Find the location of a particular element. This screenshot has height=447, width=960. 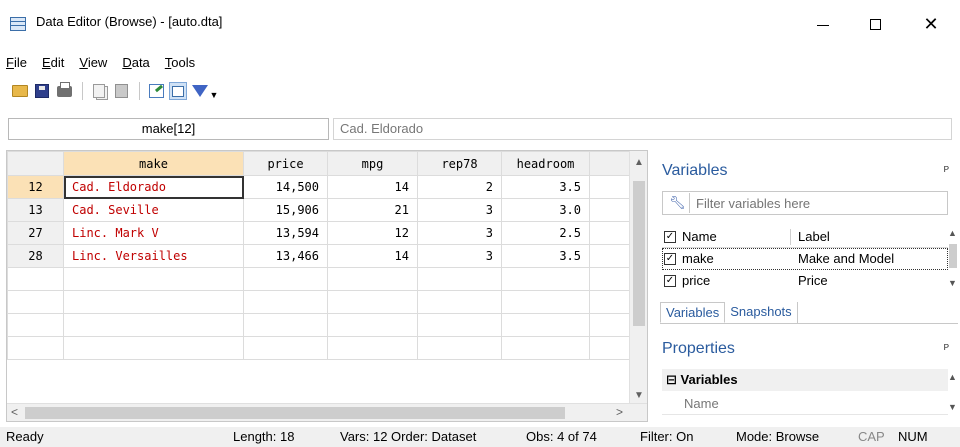

print-icon is located at coordinates (64, 89).